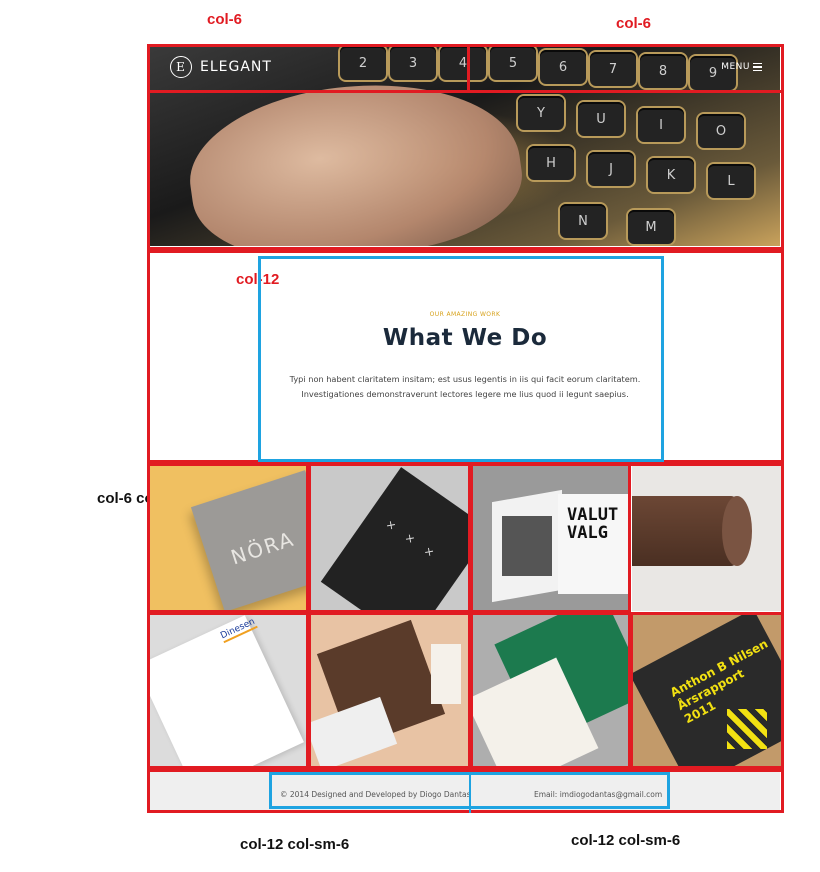  I want to click on annotation-footer-left: col-12 col-sm-6, so click(295, 844).